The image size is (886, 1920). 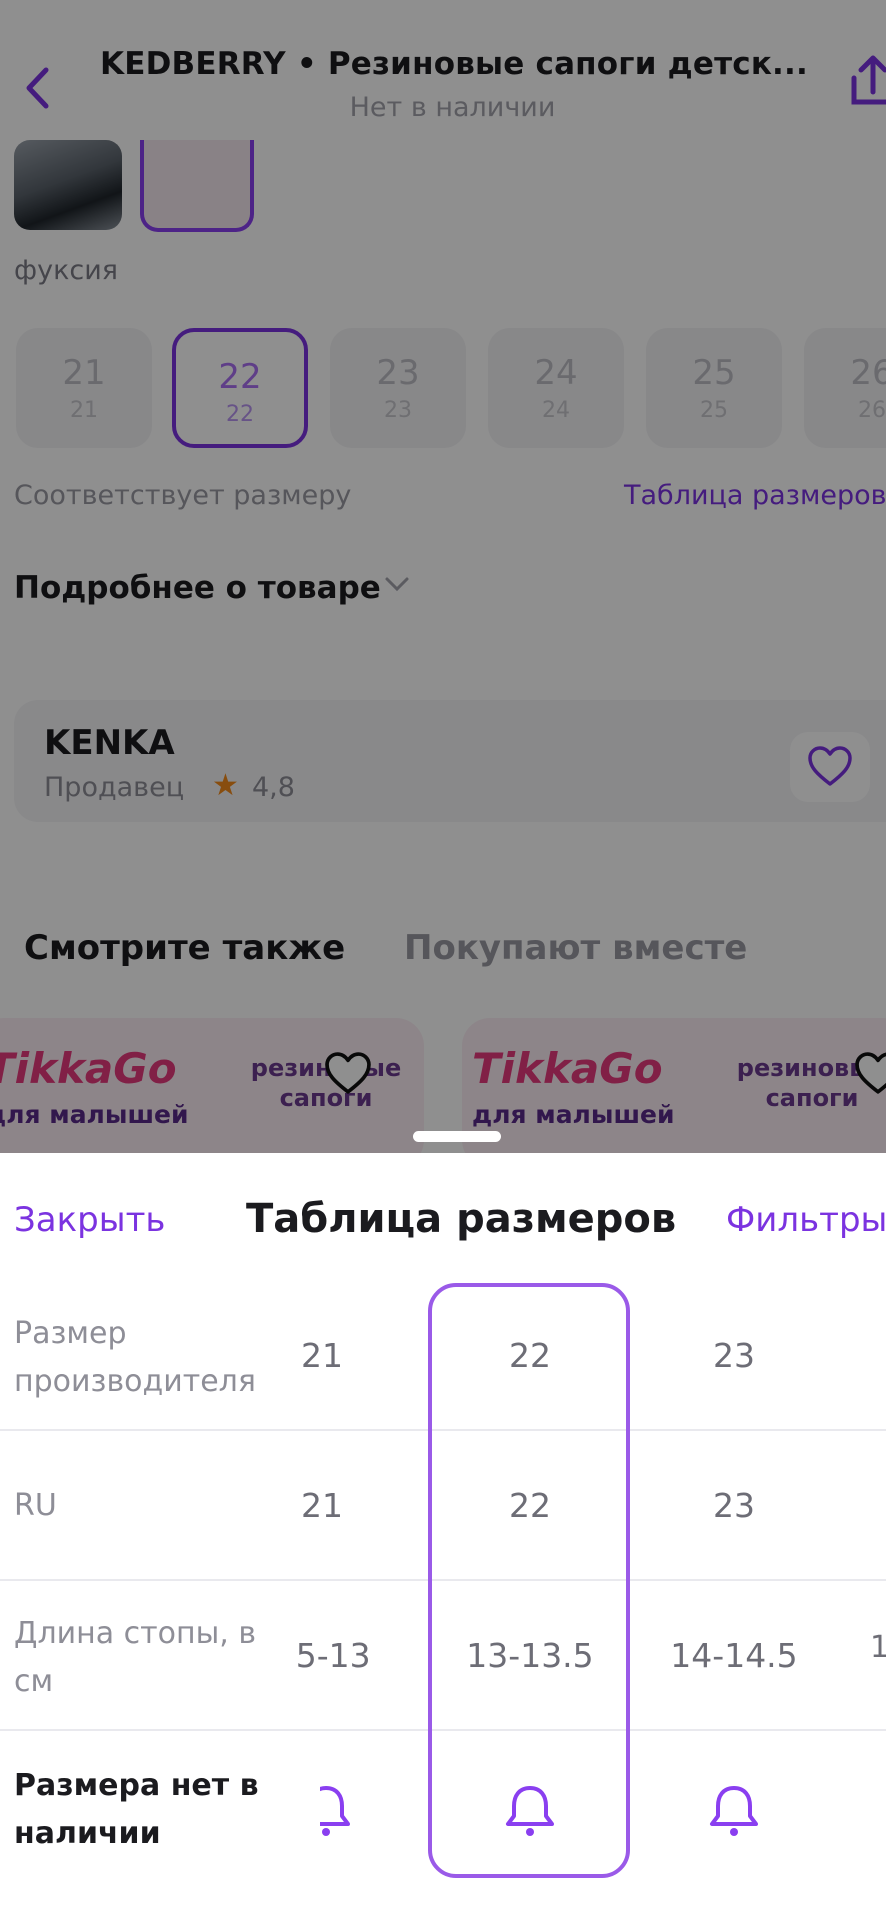 What do you see at coordinates (135, 1357) in the screenshot?
I see `row-label-manufacturer-size: Размер производителя` at bounding box center [135, 1357].